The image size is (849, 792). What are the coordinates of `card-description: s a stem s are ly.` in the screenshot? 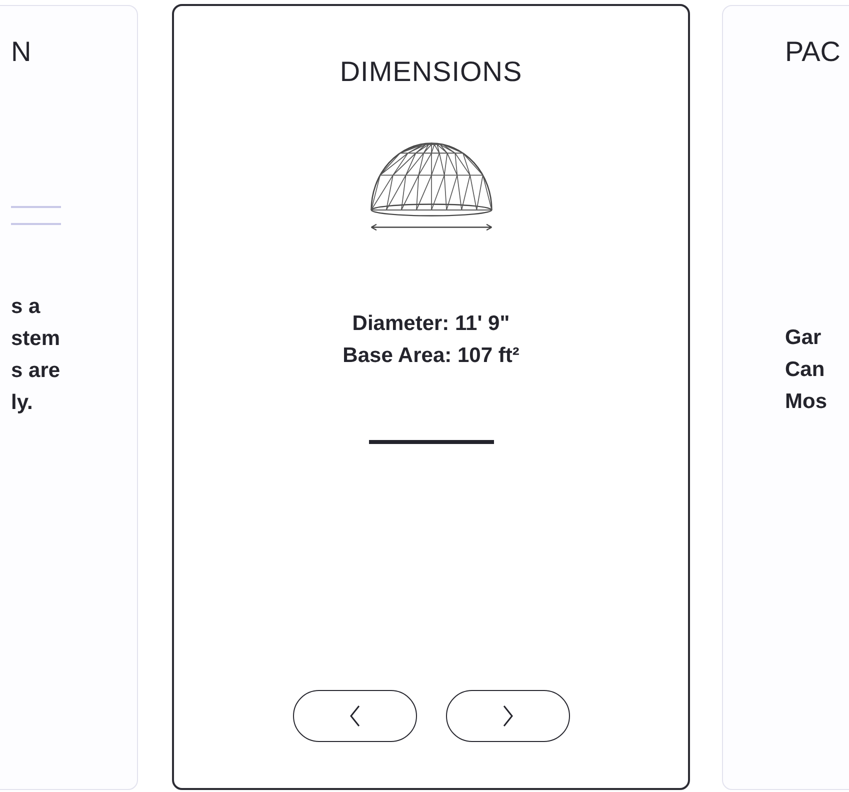 It's located at (36, 355).